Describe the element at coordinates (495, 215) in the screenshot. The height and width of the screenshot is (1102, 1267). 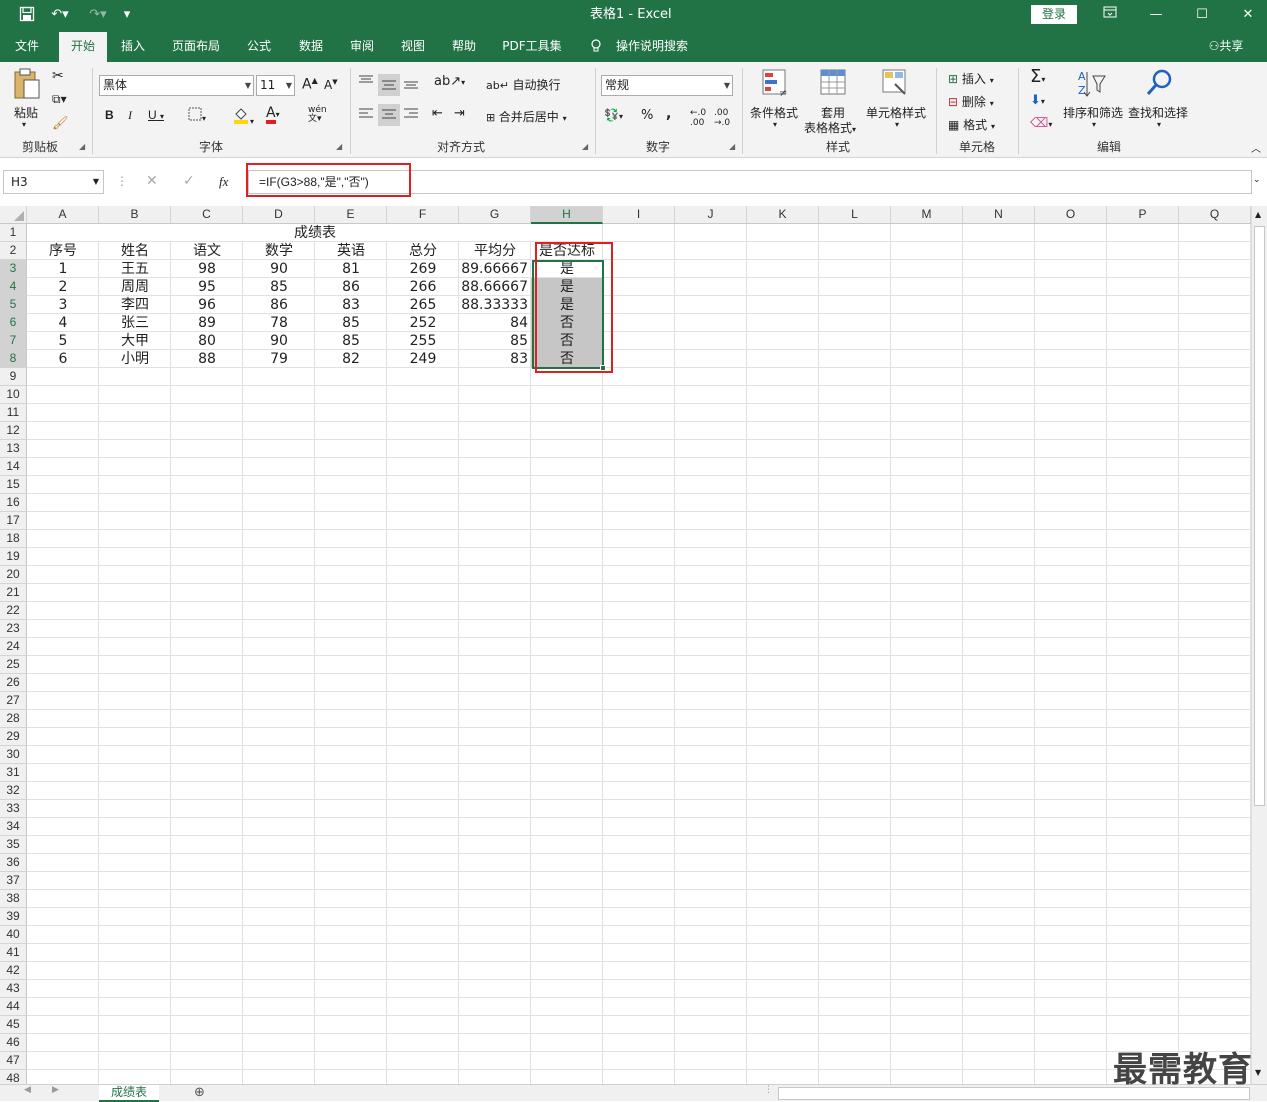
I see `column-header-g: G` at that location.